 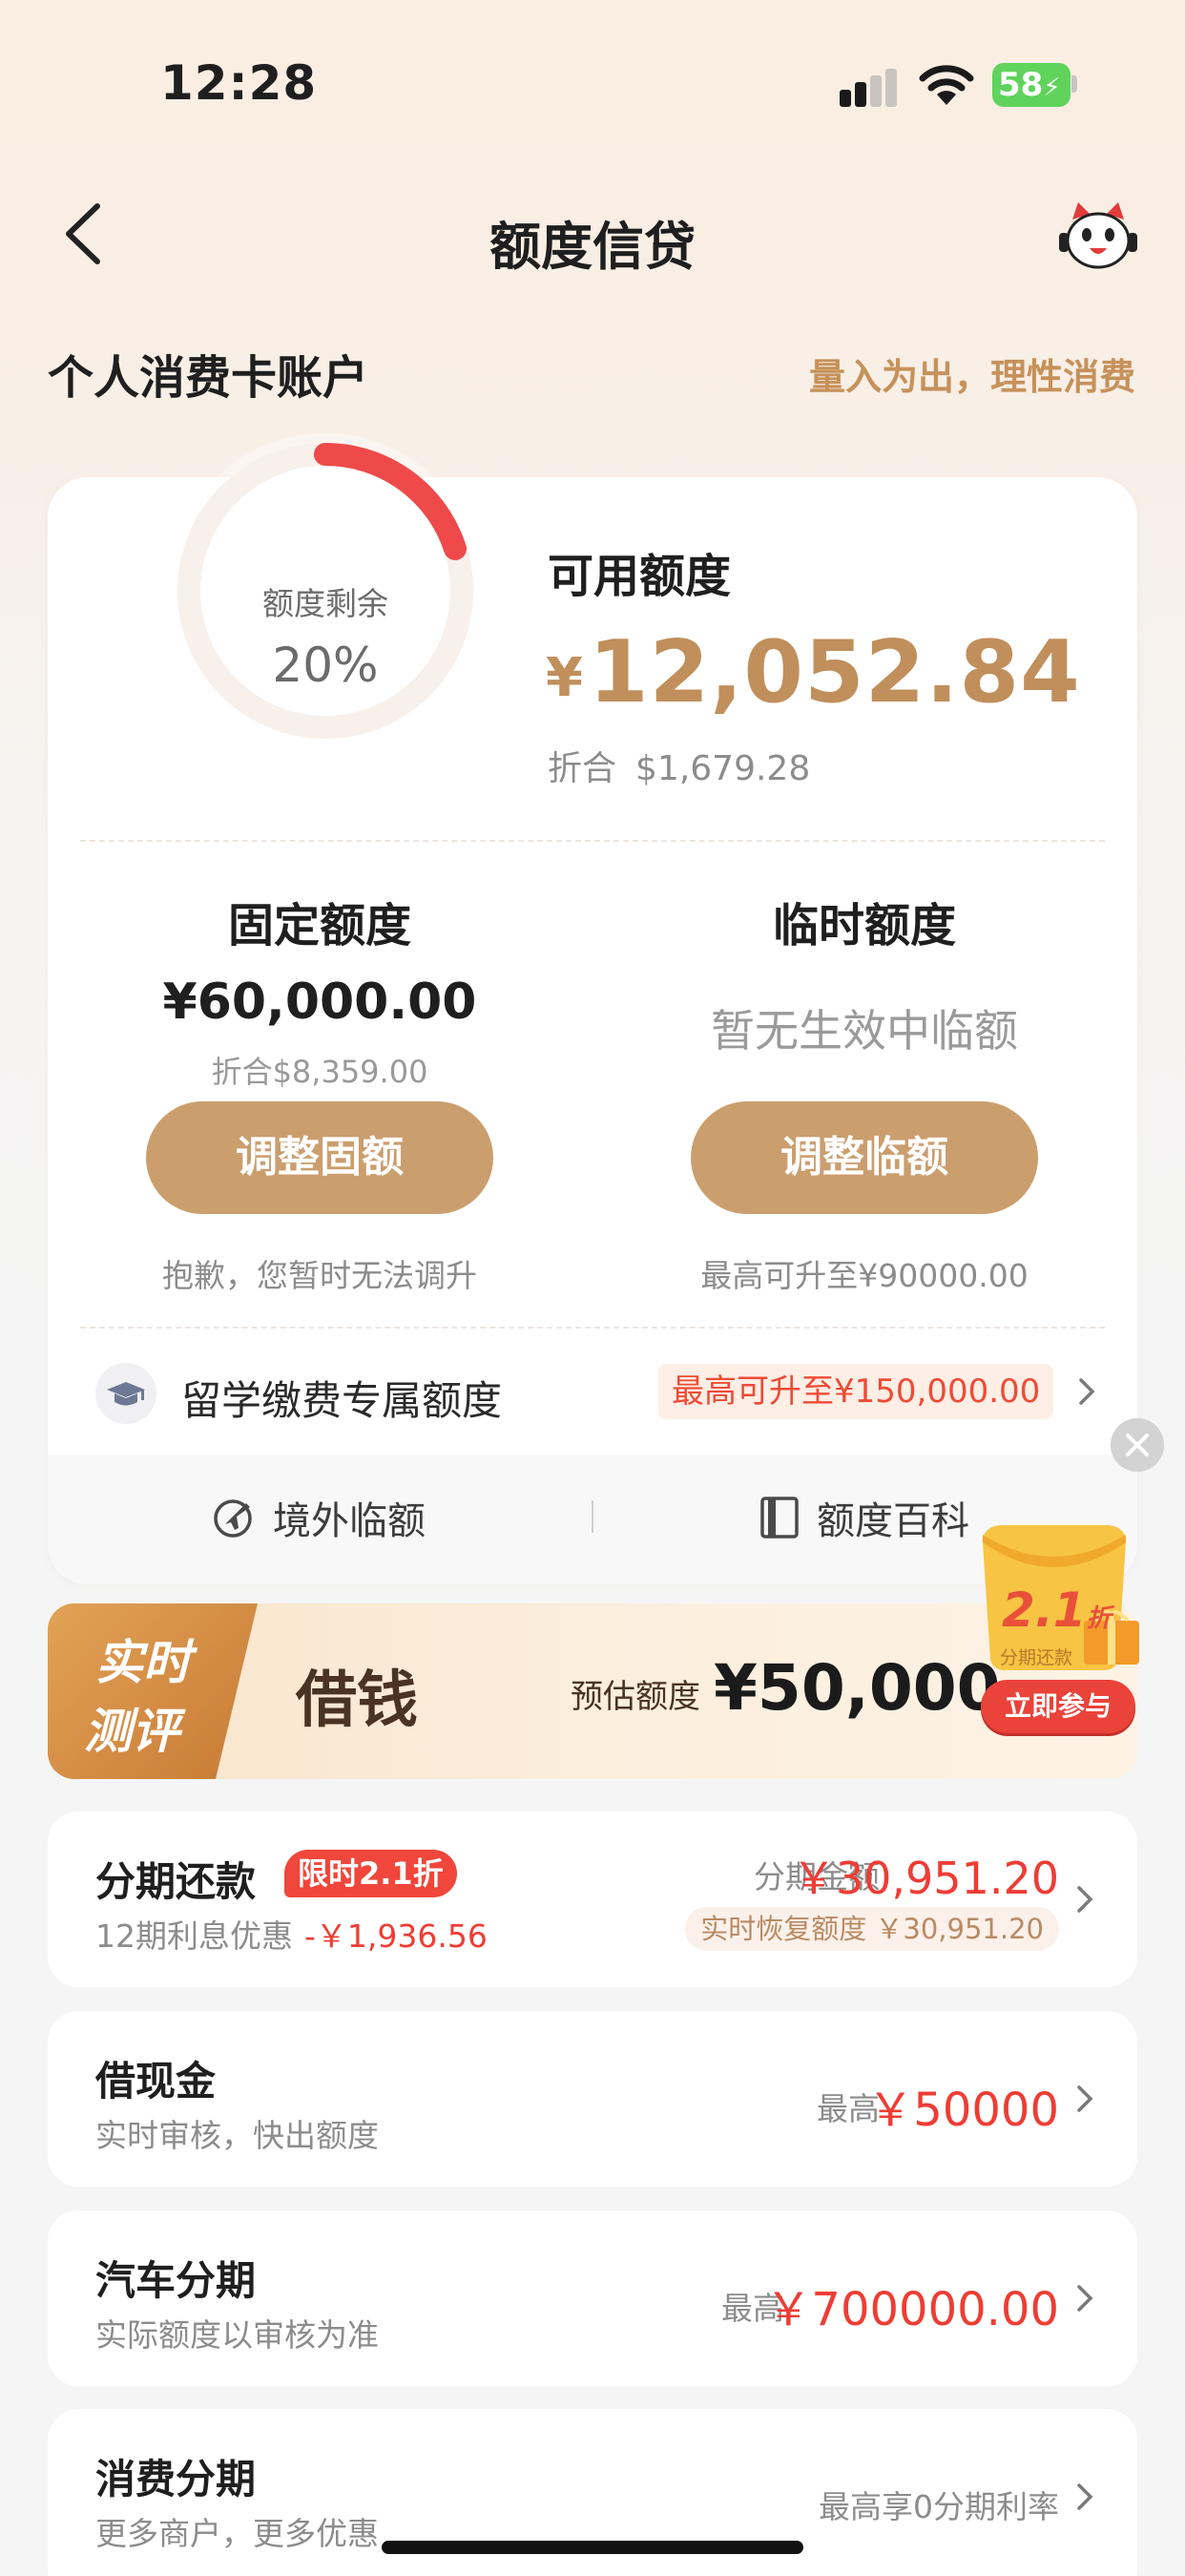 What do you see at coordinates (176, 1881) in the screenshot?
I see `installment-title: 分期还款` at bounding box center [176, 1881].